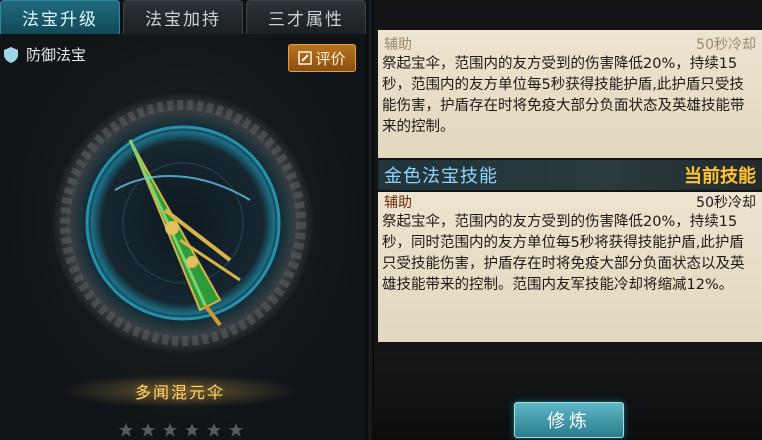 The height and width of the screenshot is (440, 762). What do you see at coordinates (181, 430) in the screenshot?
I see `star-rating` at bounding box center [181, 430].